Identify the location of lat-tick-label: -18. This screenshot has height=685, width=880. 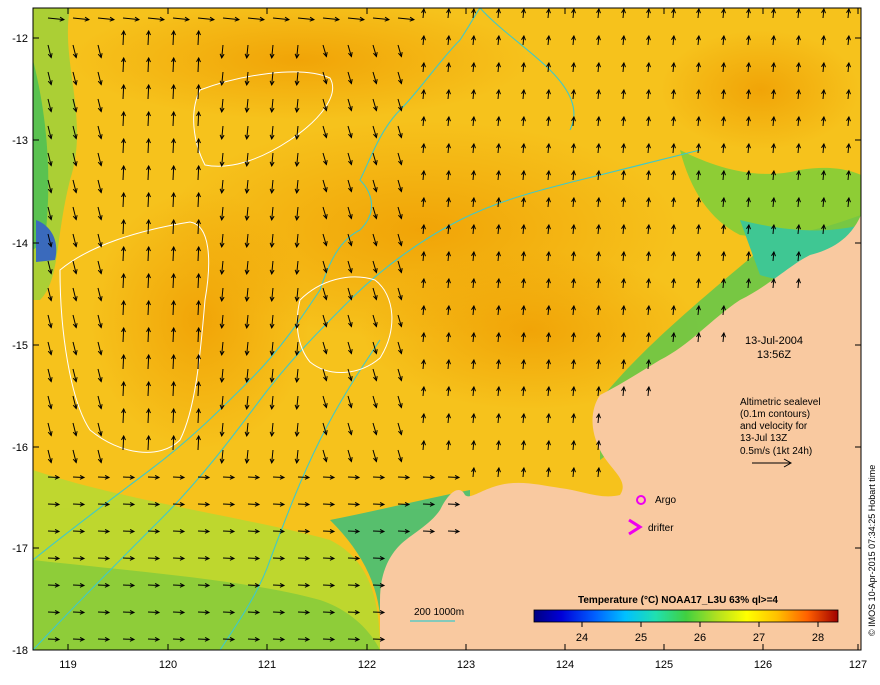
(20, 651).